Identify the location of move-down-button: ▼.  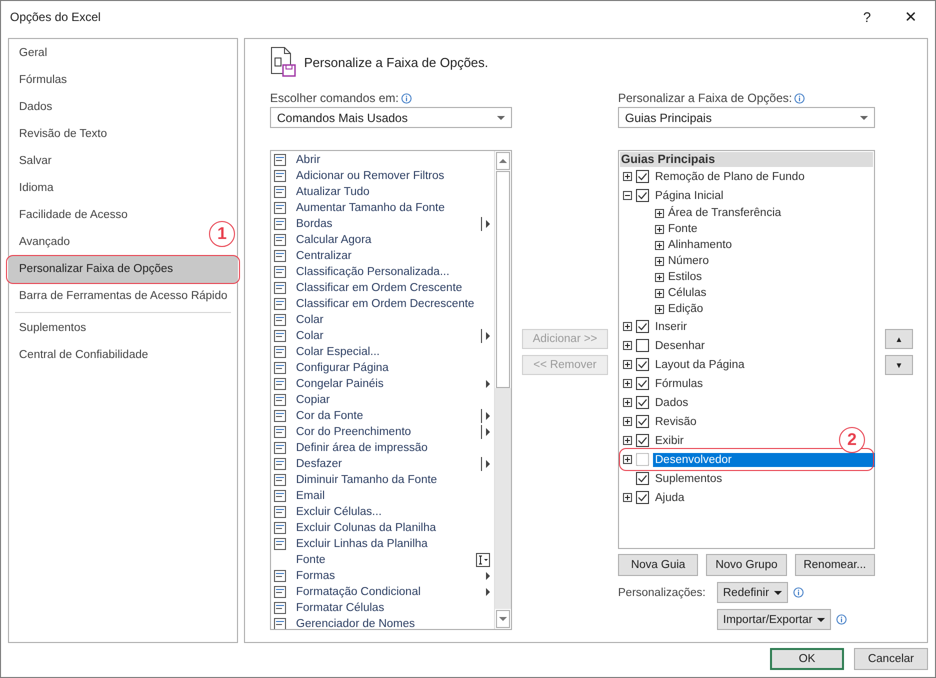
(899, 365).